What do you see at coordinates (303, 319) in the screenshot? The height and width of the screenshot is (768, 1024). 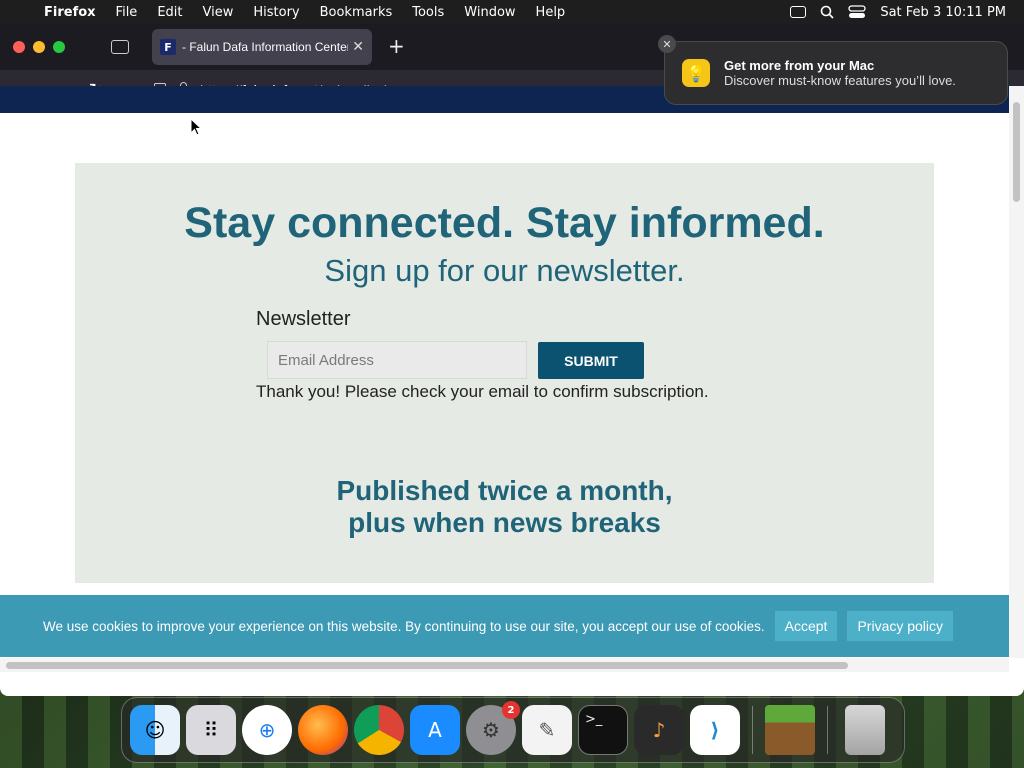 I see `newsletter-label: Newsletter` at bounding box center [303, 319].